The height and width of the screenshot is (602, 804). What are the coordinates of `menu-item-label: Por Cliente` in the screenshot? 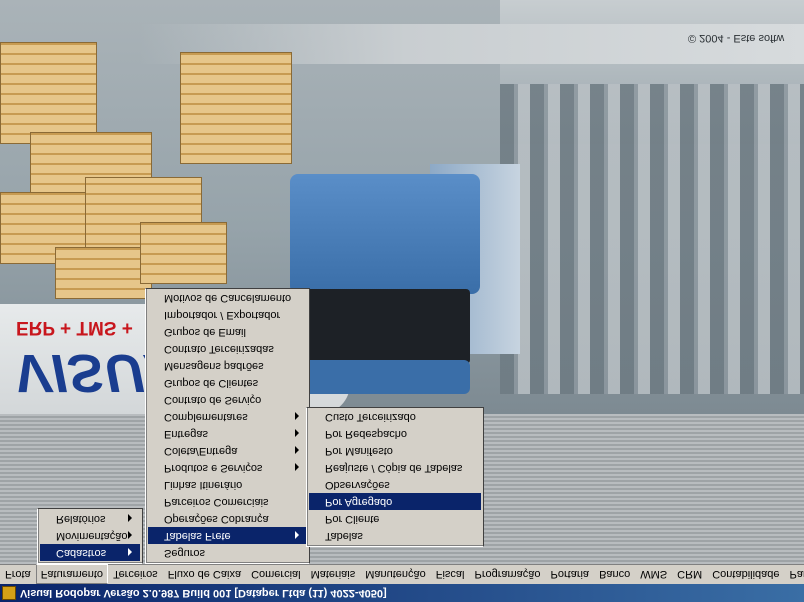 It's located at (352, 519).